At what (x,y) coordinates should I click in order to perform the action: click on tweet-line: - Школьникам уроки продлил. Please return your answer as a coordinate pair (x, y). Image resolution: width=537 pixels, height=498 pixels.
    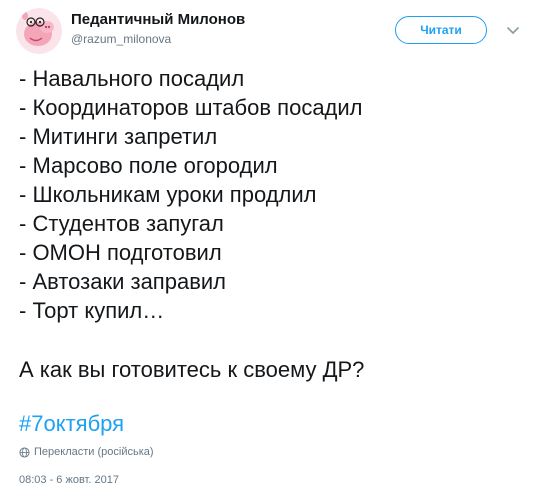
    Looking at the image, I should click on (168, 194).